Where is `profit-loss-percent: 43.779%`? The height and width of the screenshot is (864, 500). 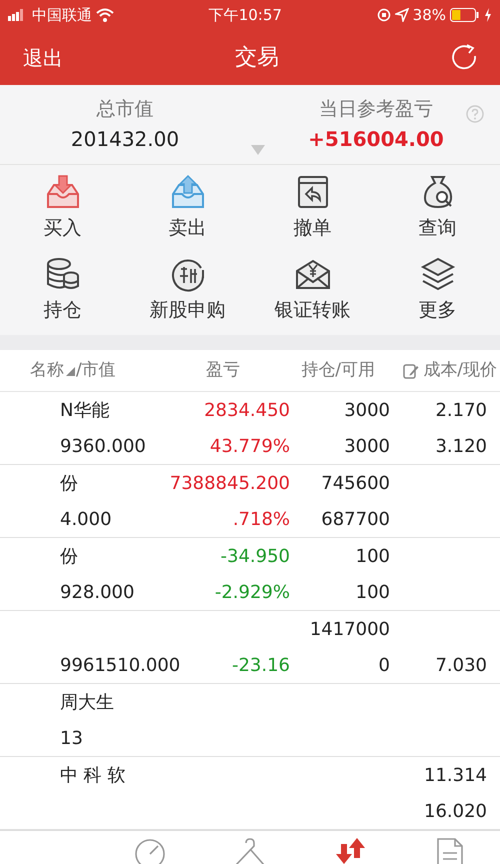
profit-loss-percent: 43.779% is located at coordinates (250, 446).